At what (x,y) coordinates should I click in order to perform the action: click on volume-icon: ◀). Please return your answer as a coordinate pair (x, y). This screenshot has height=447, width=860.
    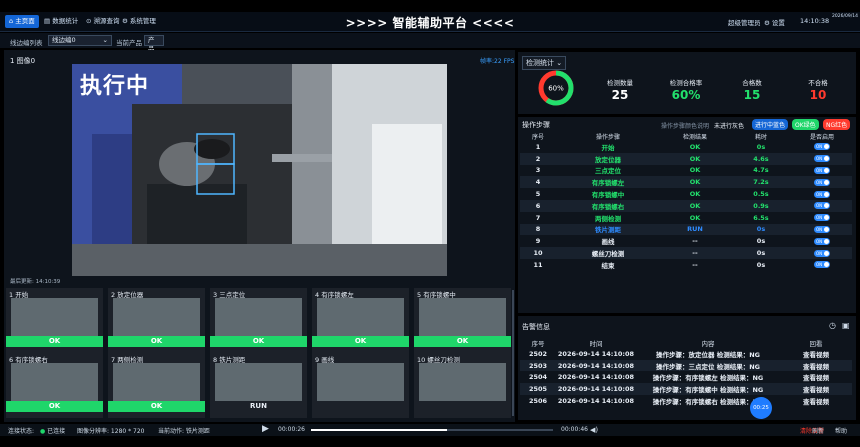
    Looking at the image, I should click on (594, 430).